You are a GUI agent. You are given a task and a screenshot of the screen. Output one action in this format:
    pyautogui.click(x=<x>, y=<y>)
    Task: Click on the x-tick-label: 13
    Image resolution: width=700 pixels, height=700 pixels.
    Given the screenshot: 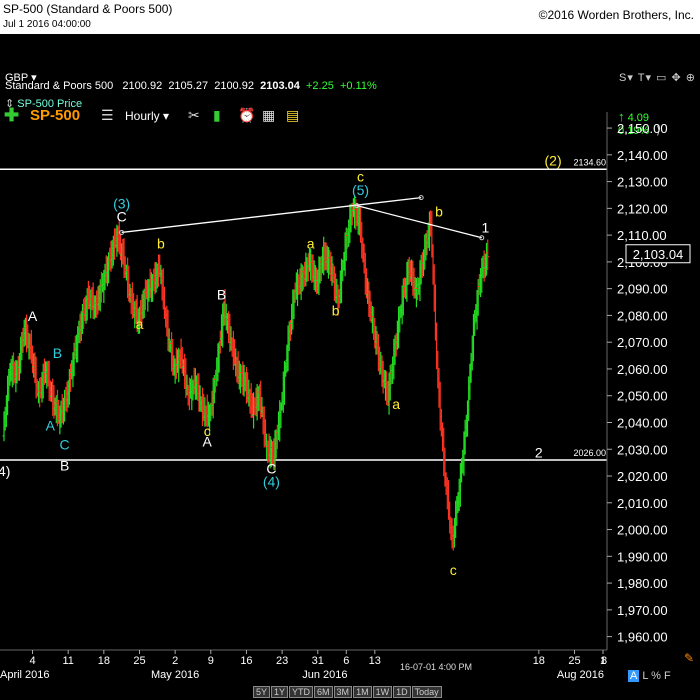 What is the action you would take?
    pyautogui.click(x=375, y=661)
    